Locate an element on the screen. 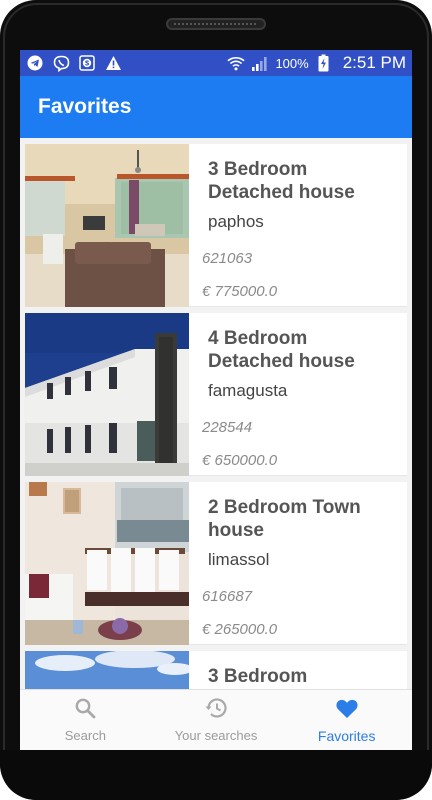 This screenshot has height=800, width=432. status-bar: 100% 2:51 PM is located at coordinates (216, 63).